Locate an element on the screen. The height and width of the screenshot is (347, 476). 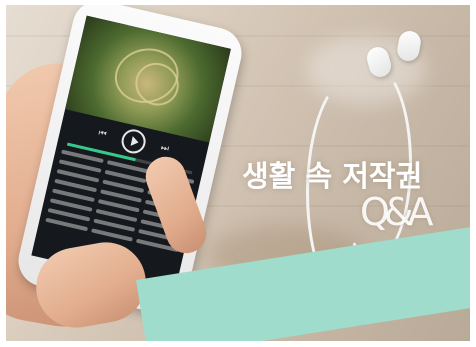
next-track-icon: ⏭ is located at coordinates (165, 149).